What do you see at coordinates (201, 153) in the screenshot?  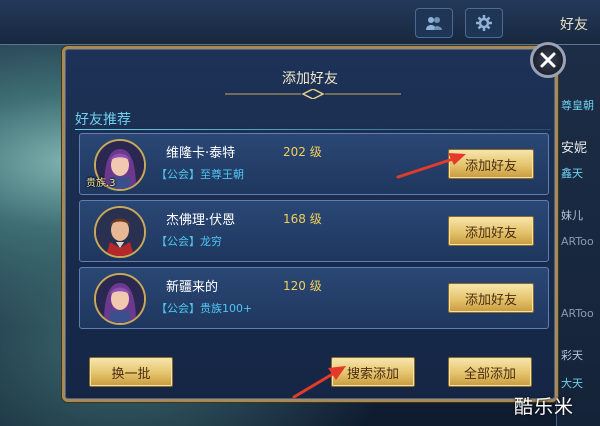 I see `player-name: 维隆卡·泰特` at bounding box center [201, 153].